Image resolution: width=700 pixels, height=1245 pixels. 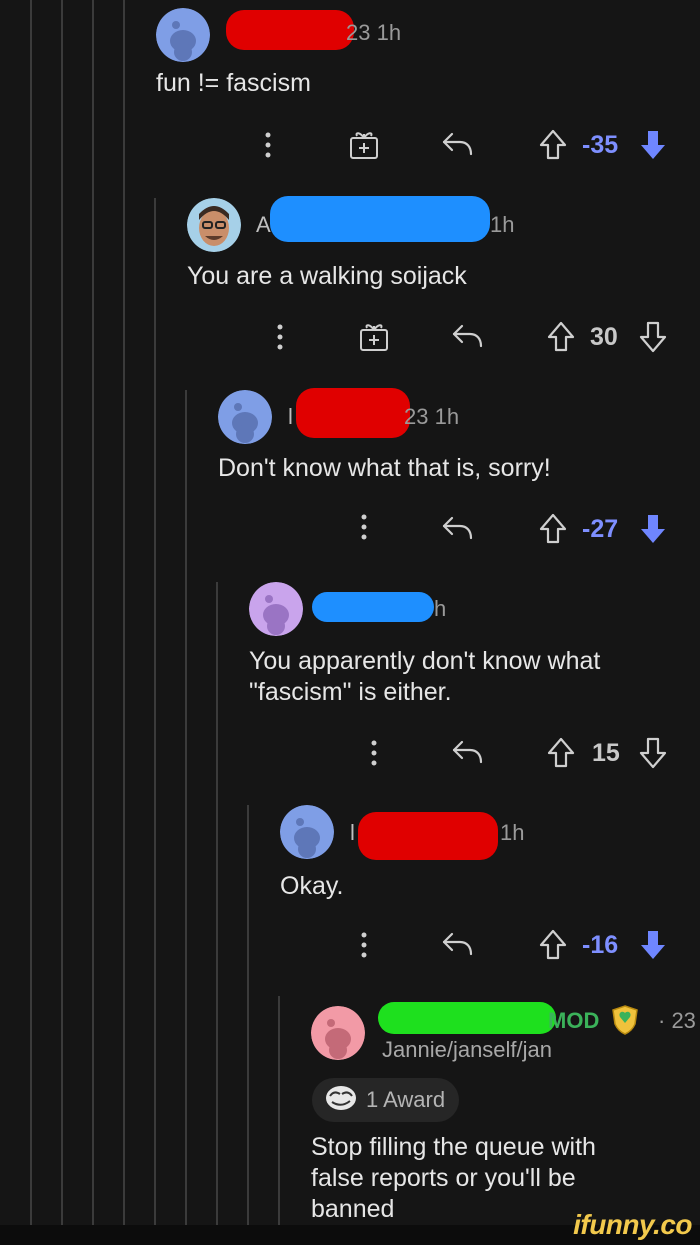 What do you see at coordinates (425, 661) in the screenshot?
I see `comment-body-line: You apparently don't know what` at bounding box center [425, 661].